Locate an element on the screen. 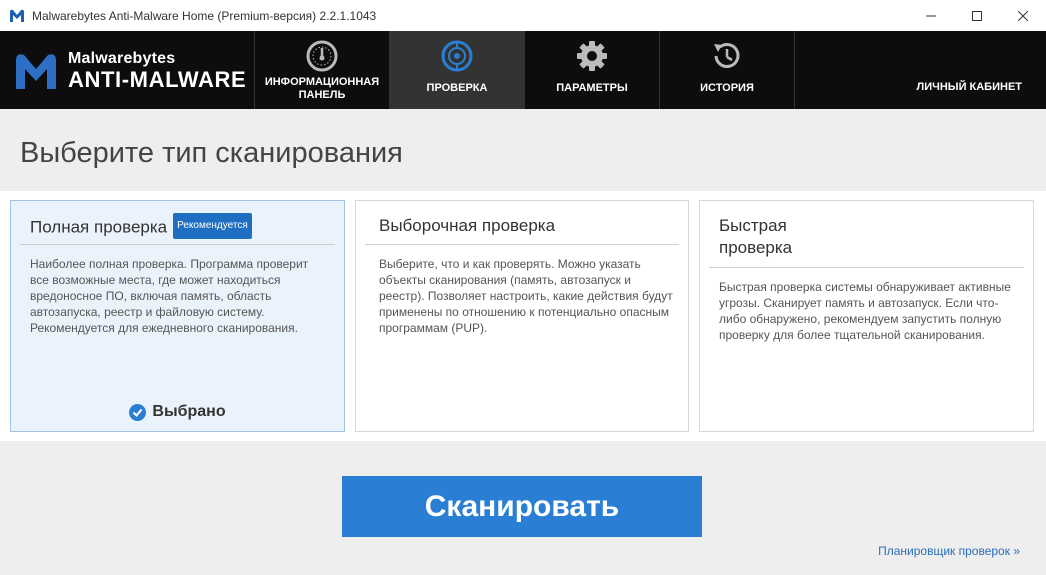 Image resolution: width=1046 pixels, height=575 pixels. selected-indicator: Выбрано is located at coordinates (177, 412).